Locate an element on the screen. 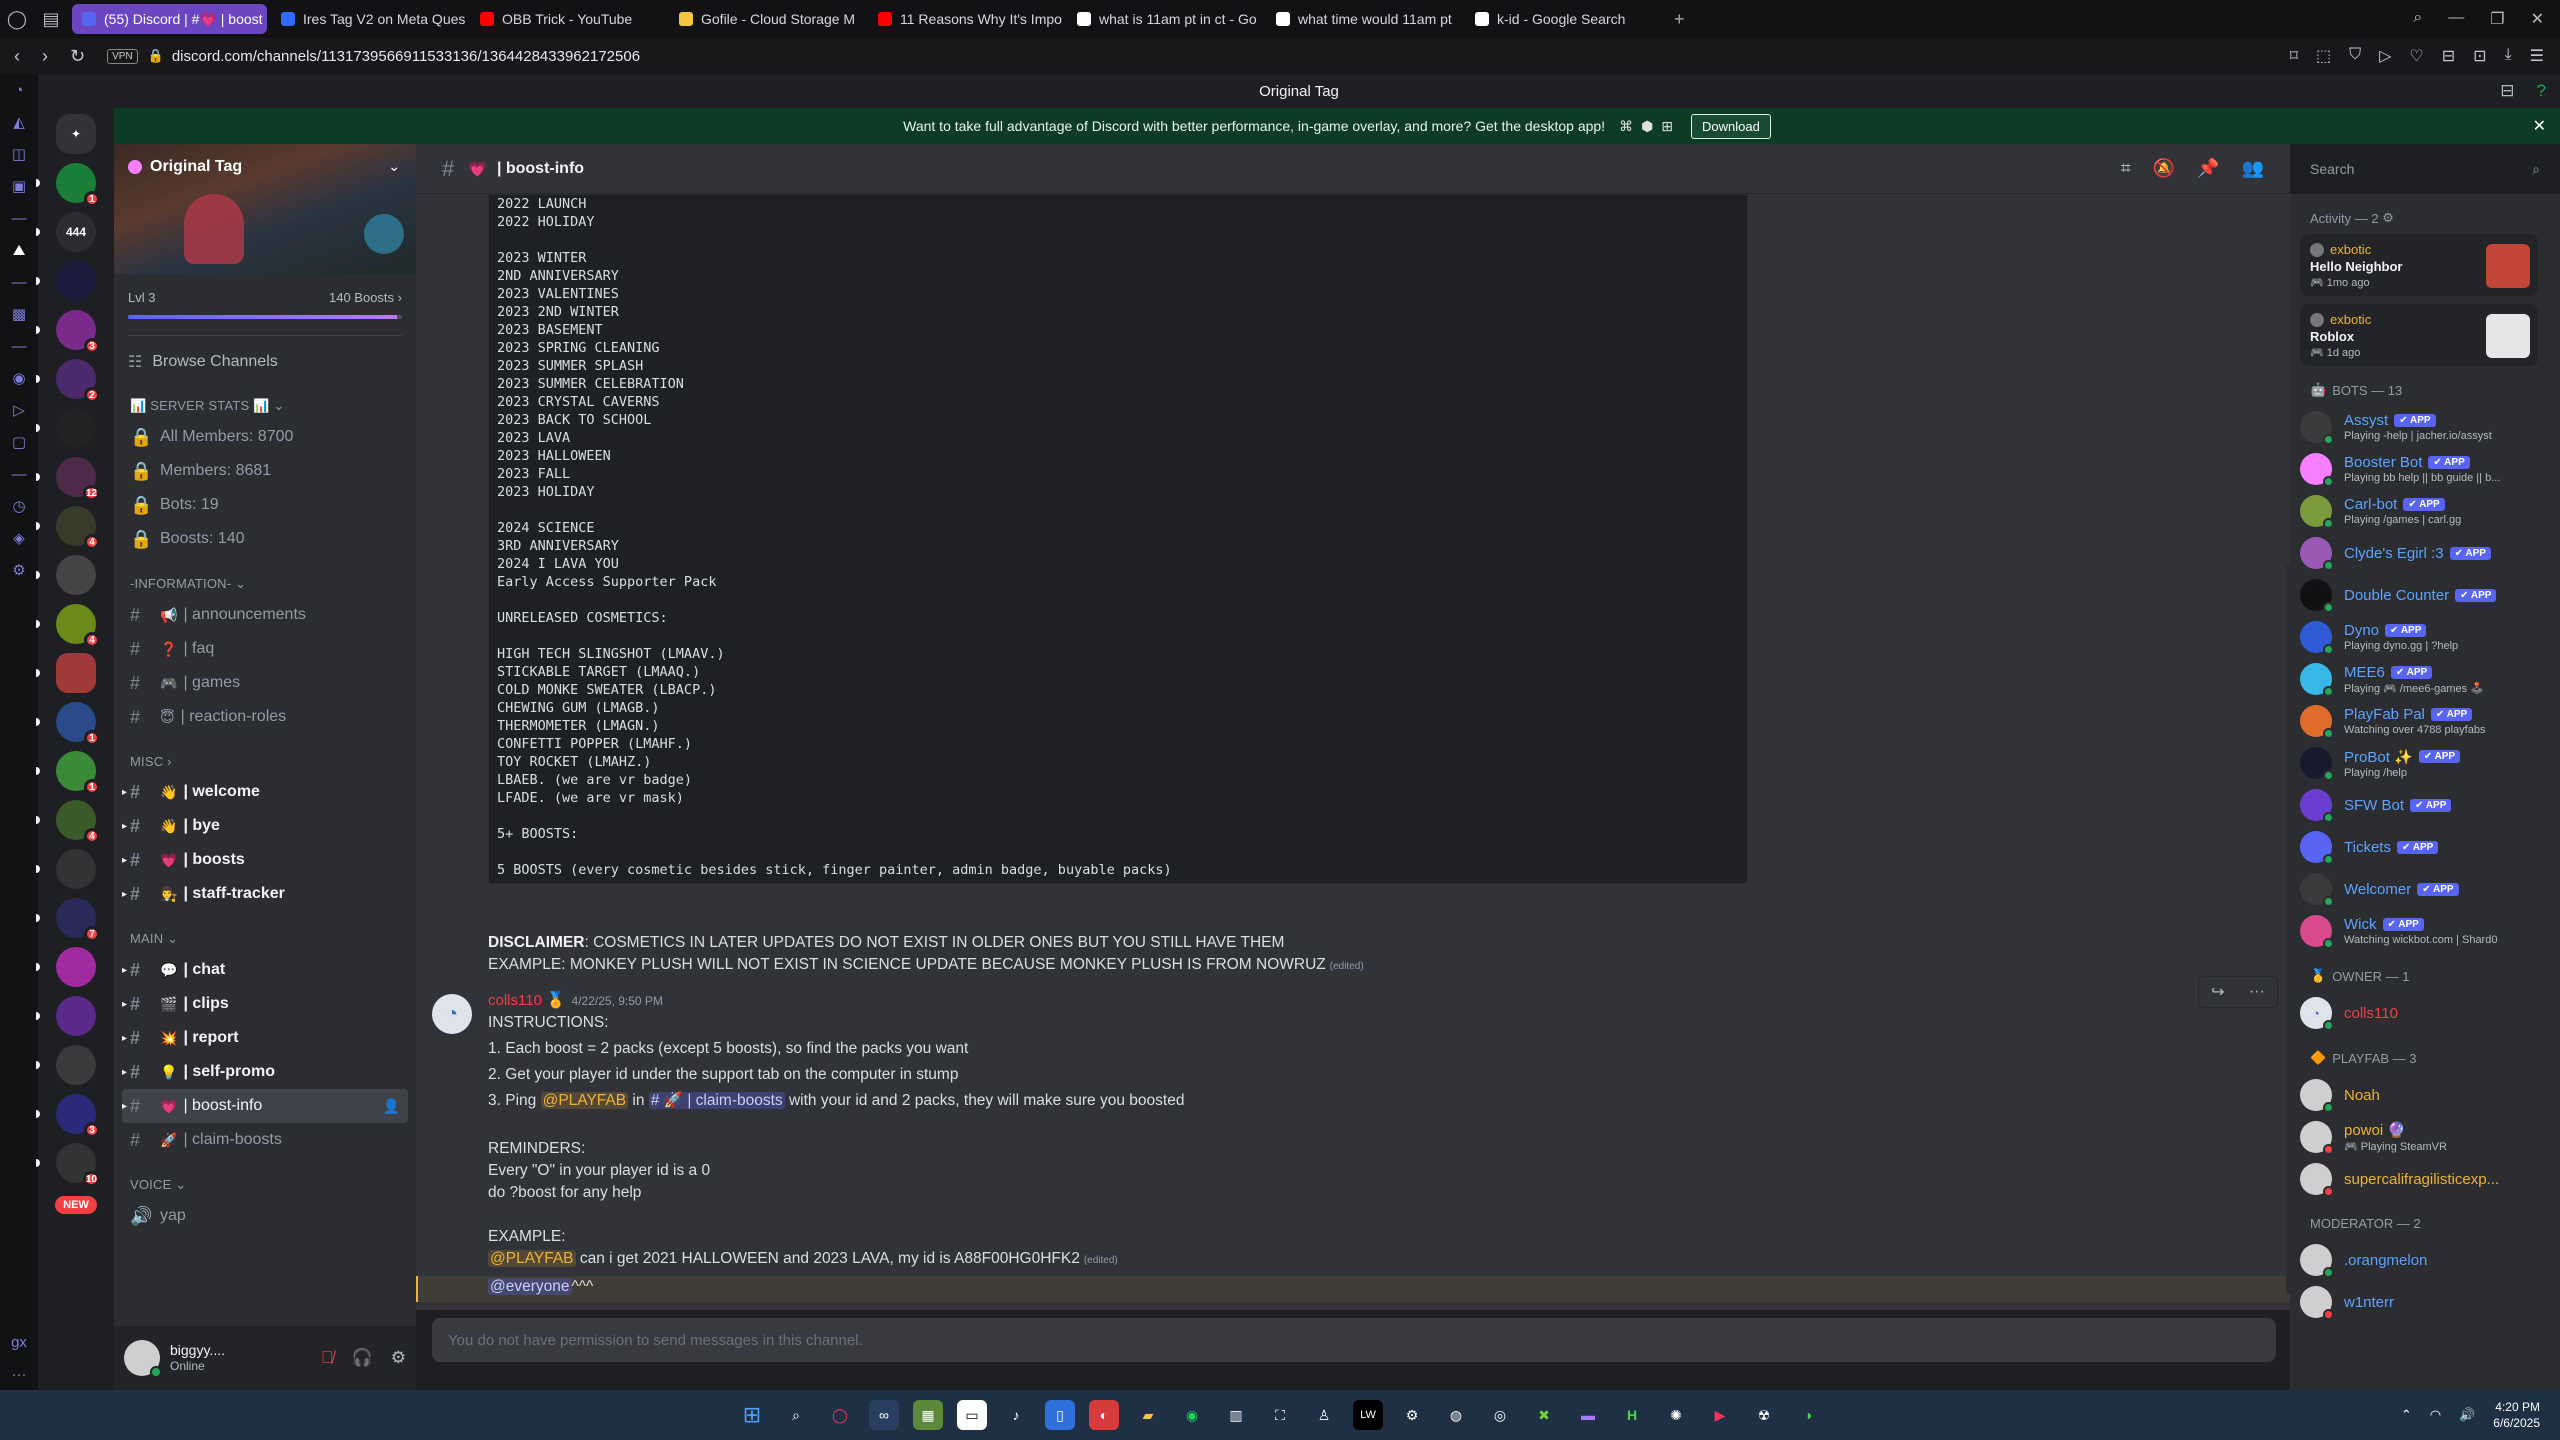  more-icon: ··· is located at coordinates (19, 1374).